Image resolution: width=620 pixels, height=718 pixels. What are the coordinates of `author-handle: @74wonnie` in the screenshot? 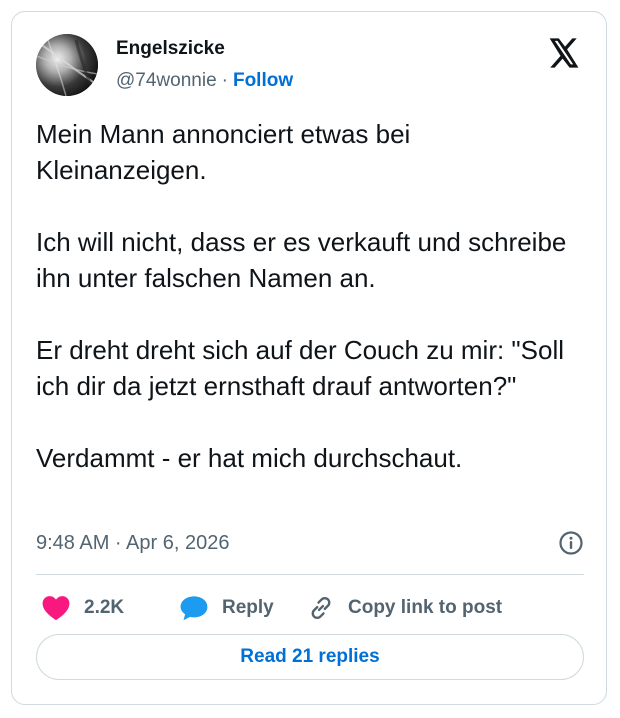 It's located at (166, 80).